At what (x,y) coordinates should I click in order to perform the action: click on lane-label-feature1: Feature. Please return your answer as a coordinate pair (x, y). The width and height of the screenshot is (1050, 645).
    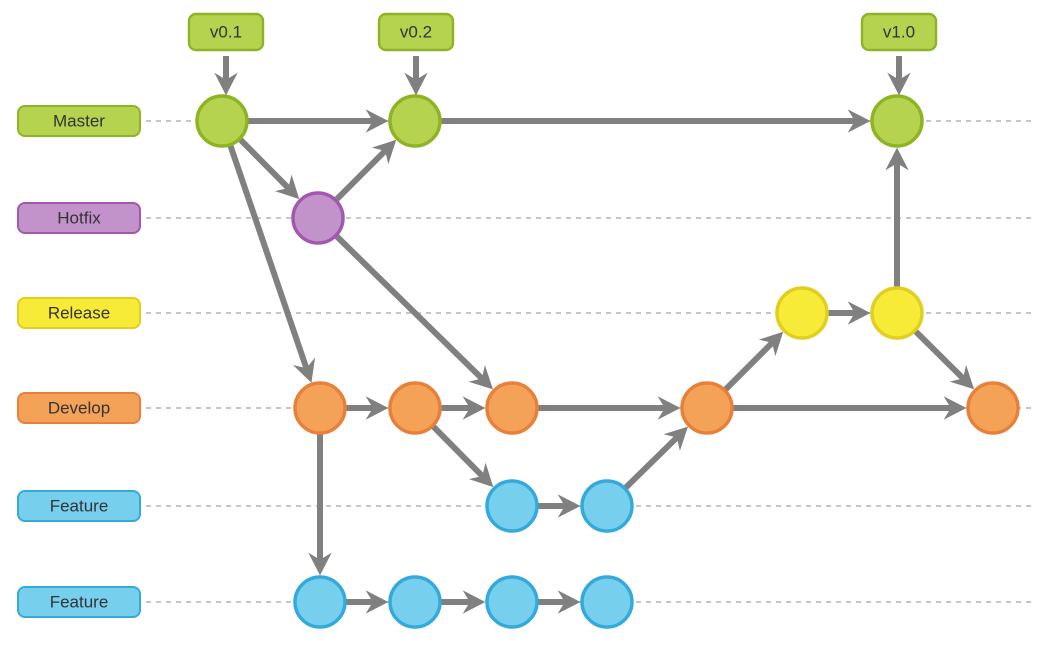
    Looking at the image, I should click on (79, 506).